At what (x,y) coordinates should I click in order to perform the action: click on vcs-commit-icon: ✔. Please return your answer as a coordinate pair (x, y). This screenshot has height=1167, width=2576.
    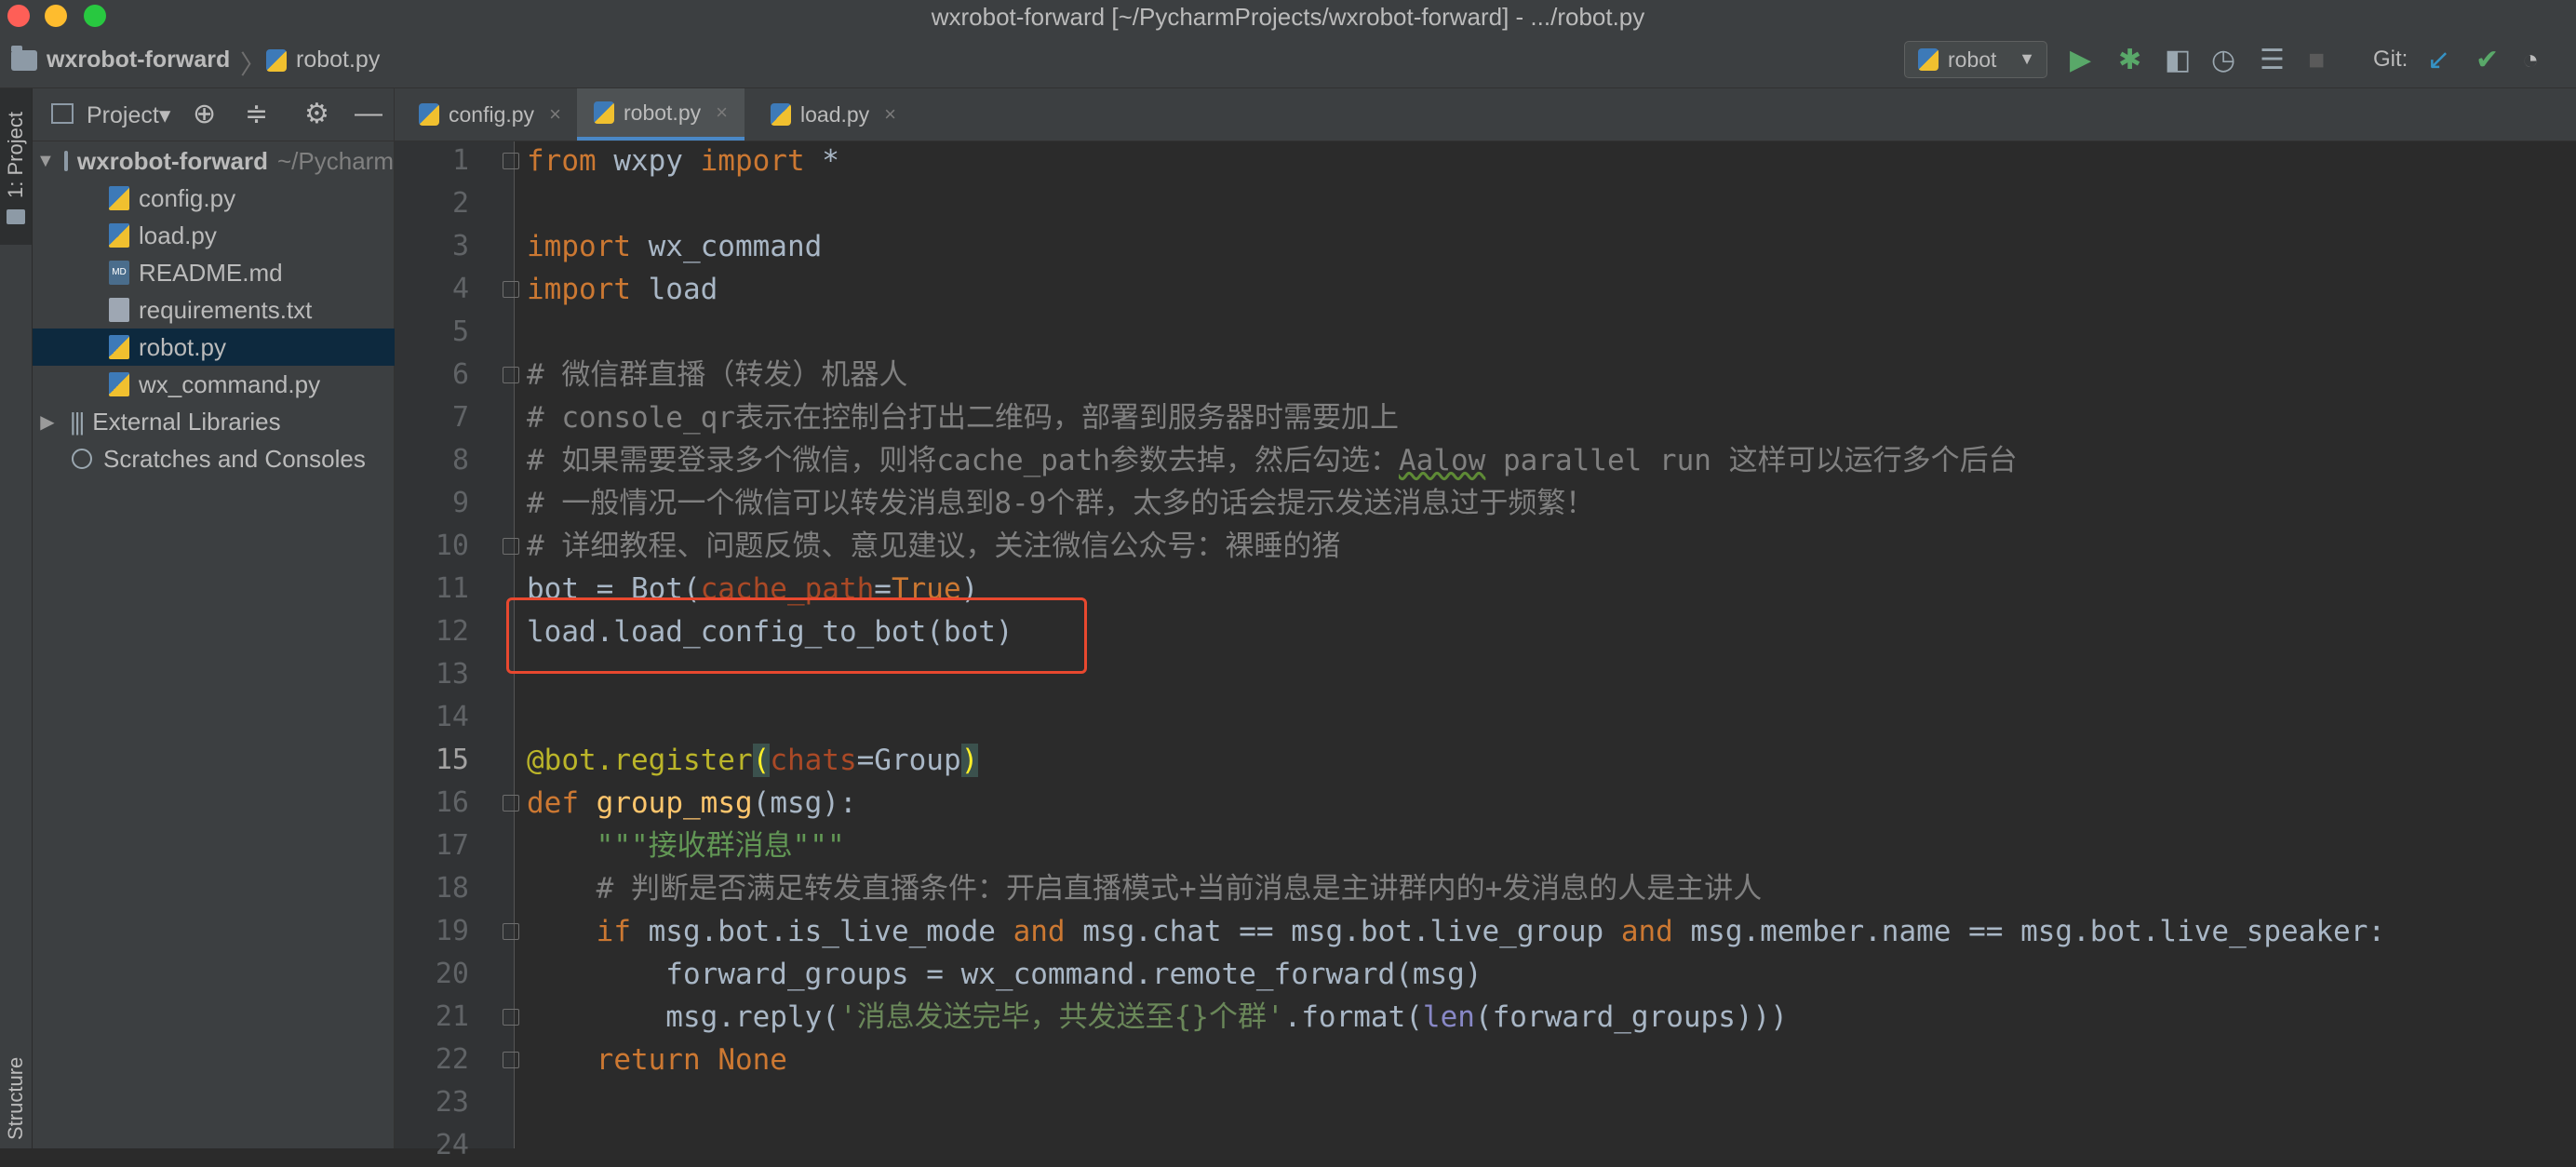
    Looking at the image, I should click on (2487, 60).